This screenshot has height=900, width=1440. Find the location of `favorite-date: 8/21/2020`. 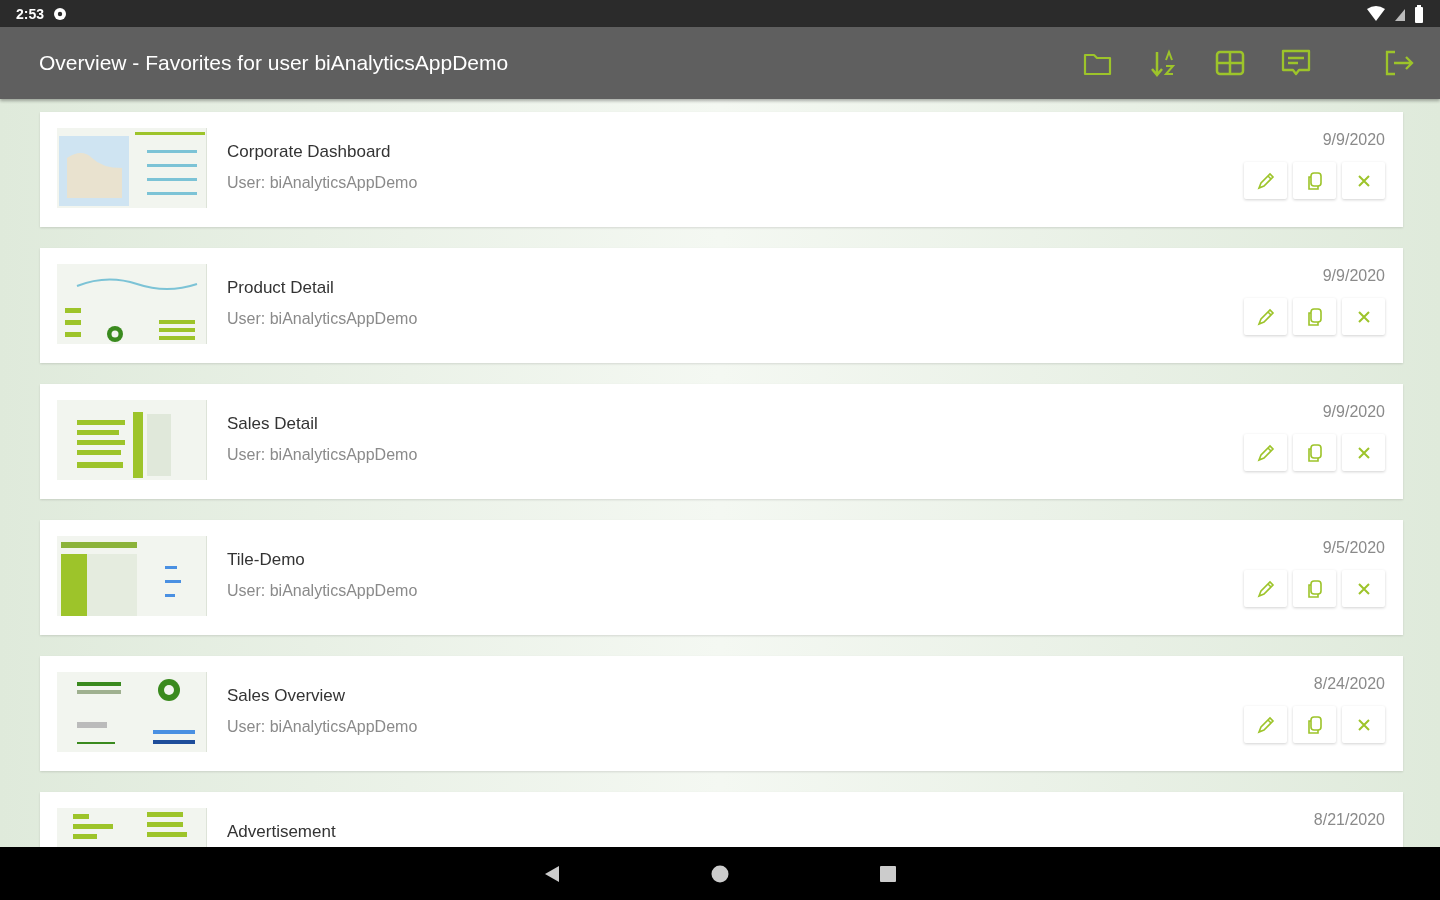

favorite-date: 8/21/2020 is located at coordinates (1349, 820).